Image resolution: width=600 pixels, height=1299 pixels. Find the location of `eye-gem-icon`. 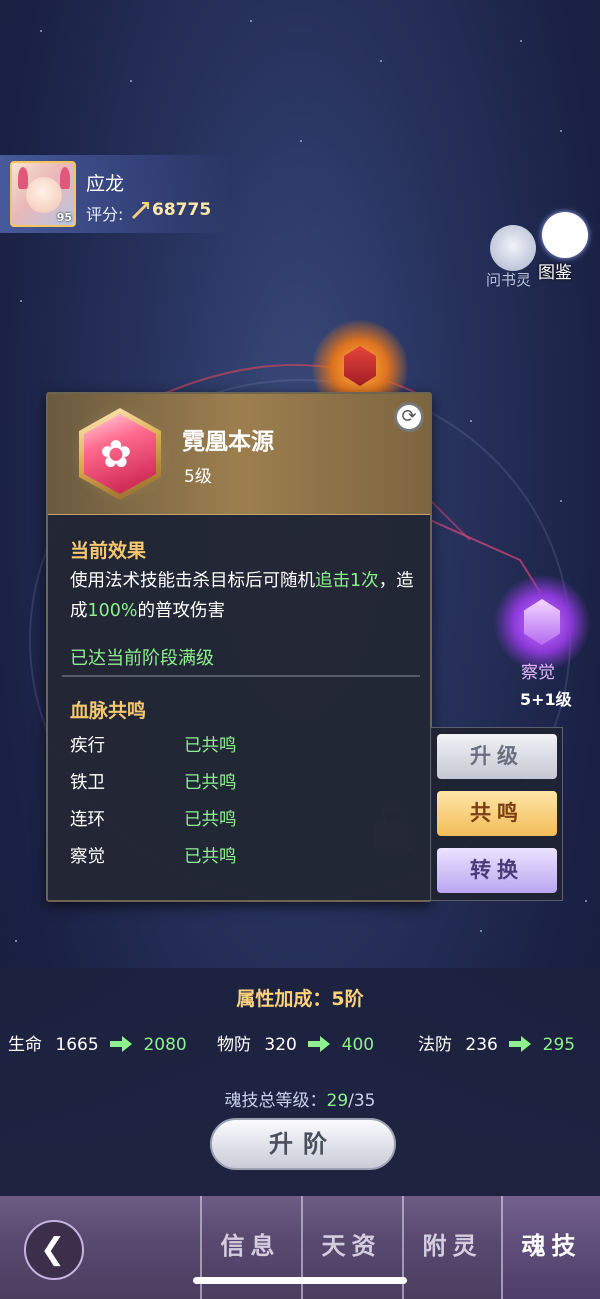

eye-gem-icon is located at coordinates (542, 622).